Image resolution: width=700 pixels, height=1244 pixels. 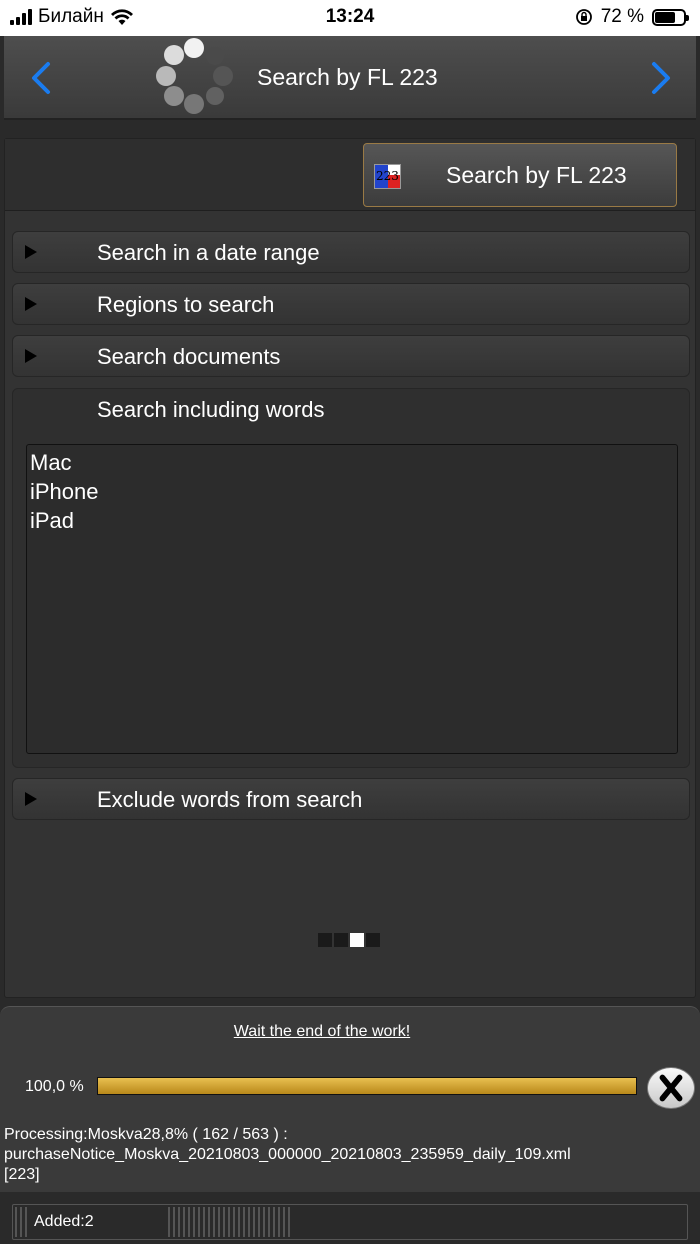 I want to click on nav-header: Search by FL 223, so click(x=350, y=78).